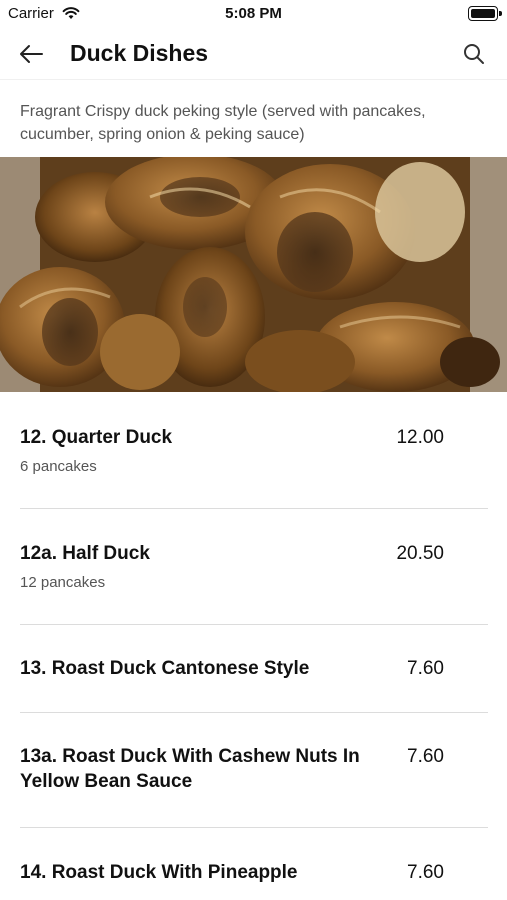 The image size is (507, 900). I want to click on item-price: 20.50, so click(420, 553).